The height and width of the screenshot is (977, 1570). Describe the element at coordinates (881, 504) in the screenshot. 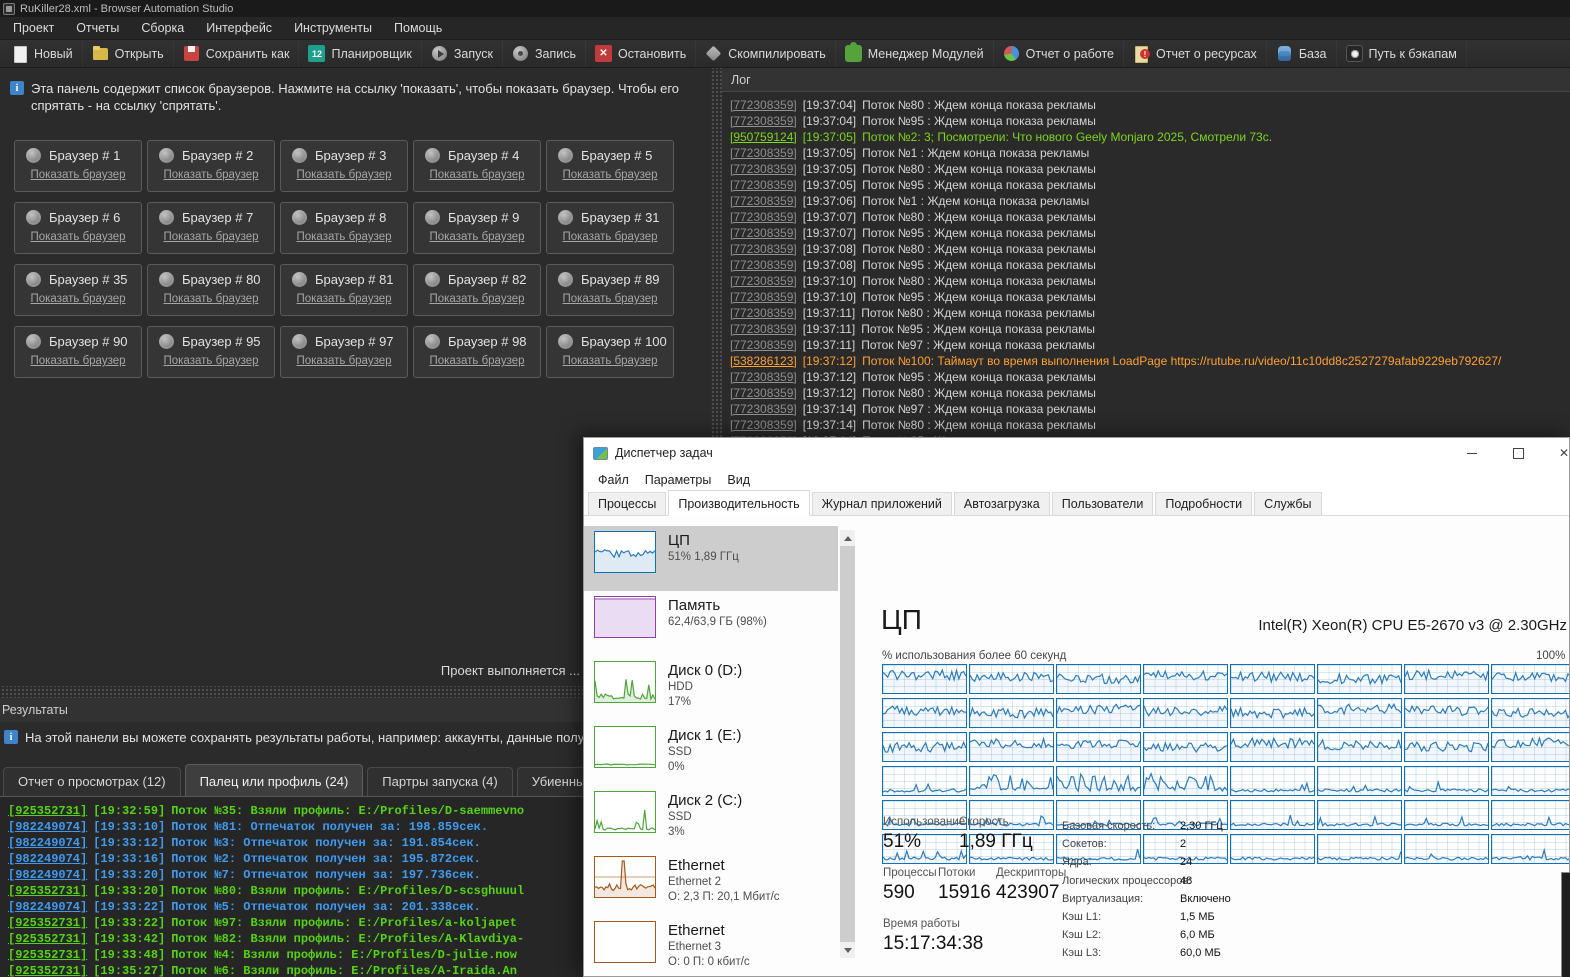

I see `tm-tab-3: Журнал приложений` at that location.